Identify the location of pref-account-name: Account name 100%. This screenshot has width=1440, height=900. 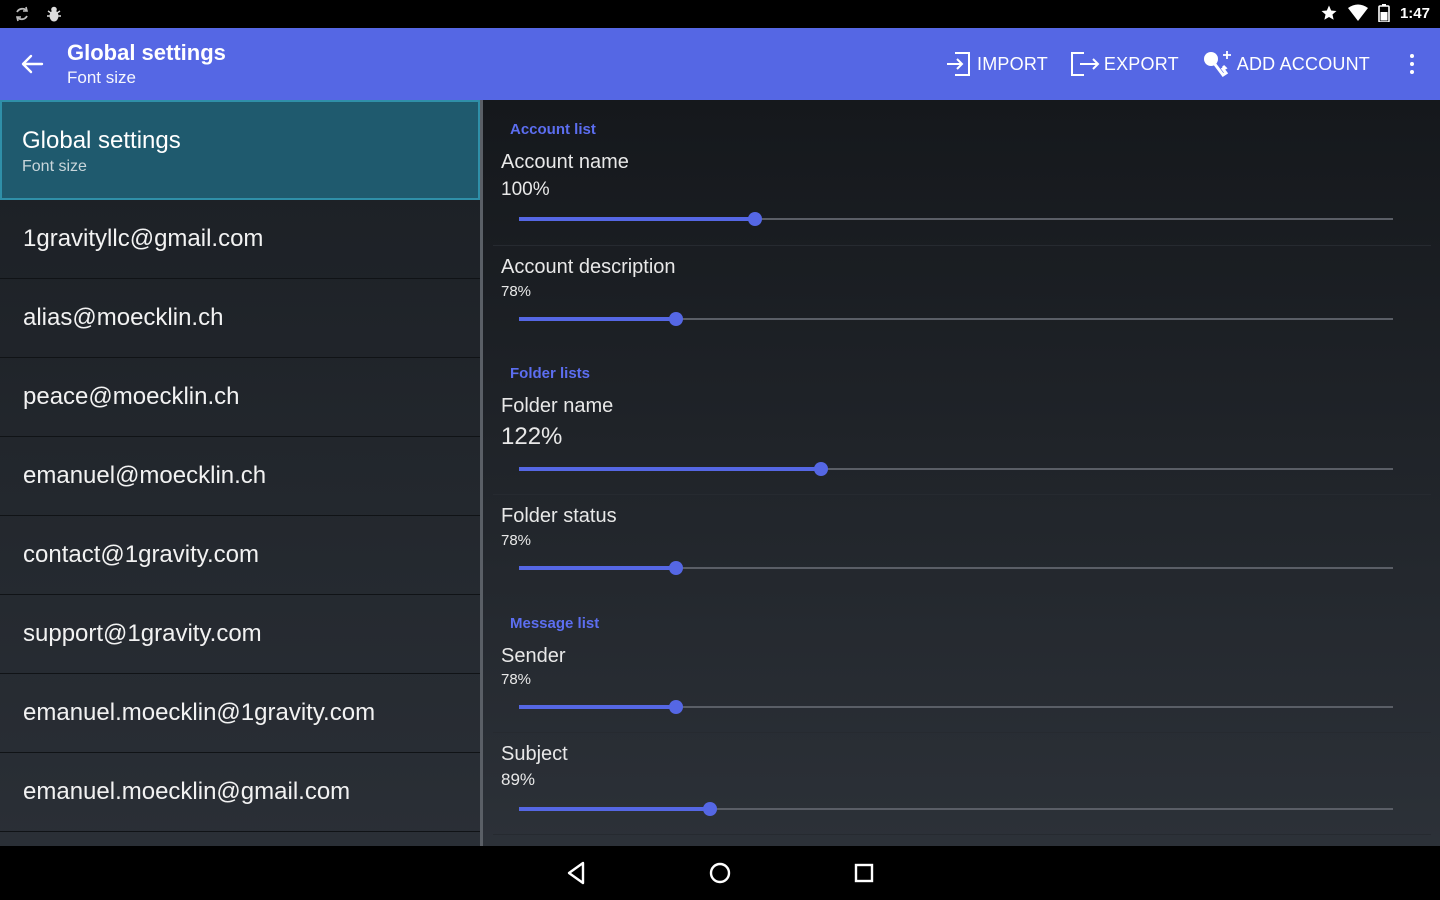
(962, 196).